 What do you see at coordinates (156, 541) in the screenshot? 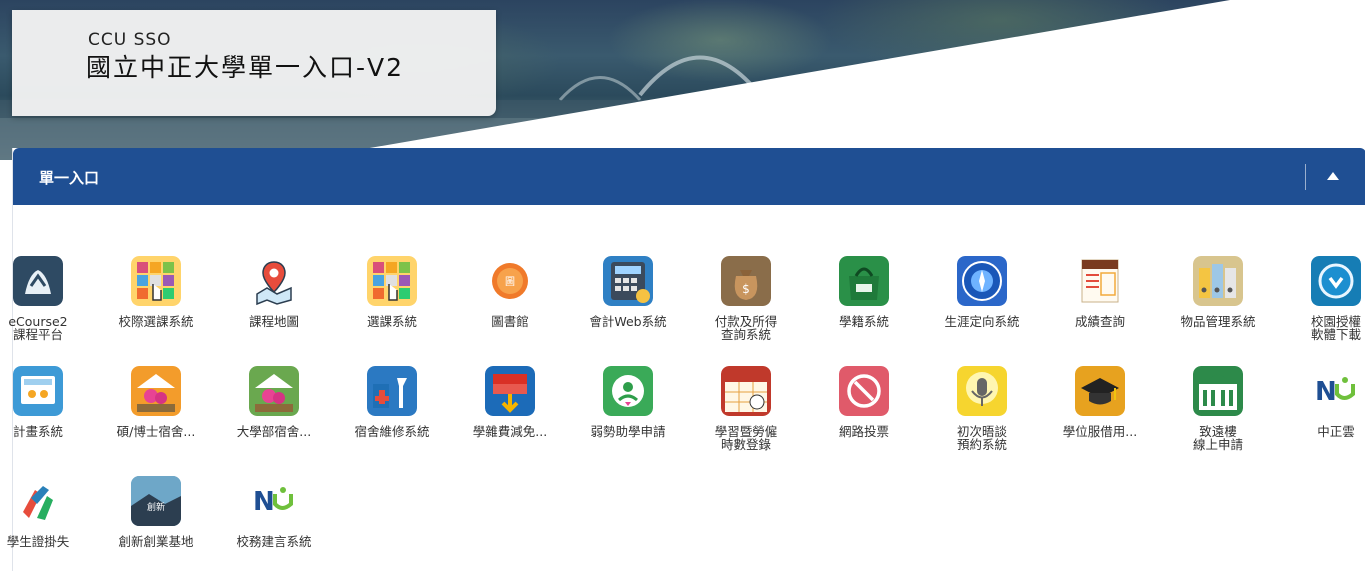
I see `app-label: 創新創業基地` at bounding box center [156, 541].